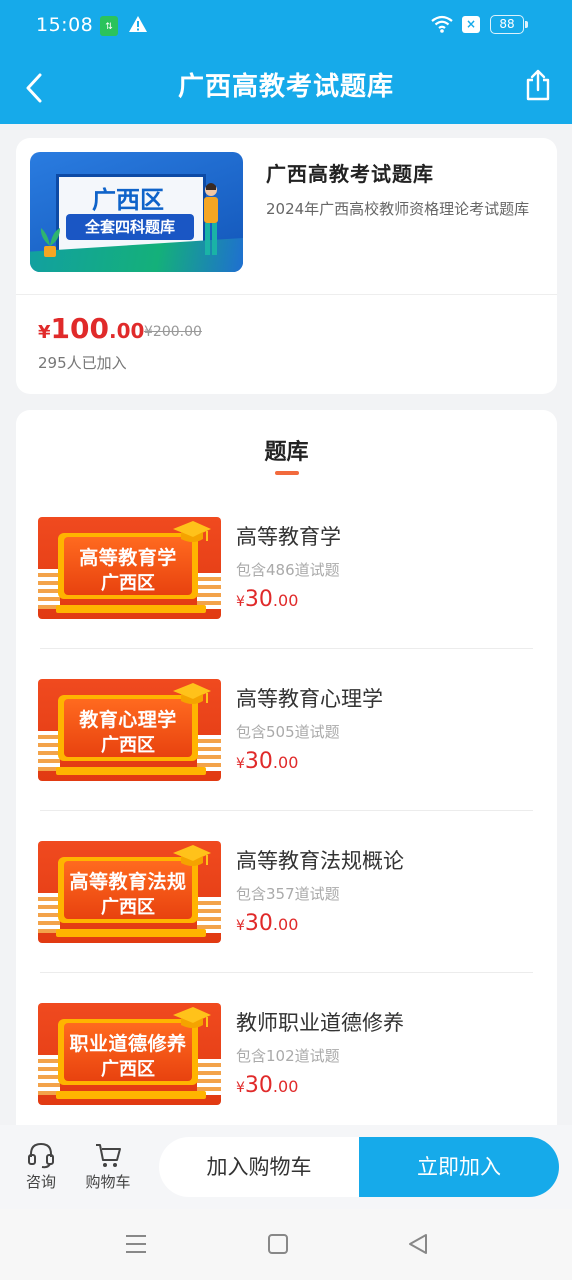 This screenshot has width=572, height=1280. Describe the element at coordinates (129, 568) in the screenshot. I see `item-thumbnail: 高等教育学 广西区` at that location.